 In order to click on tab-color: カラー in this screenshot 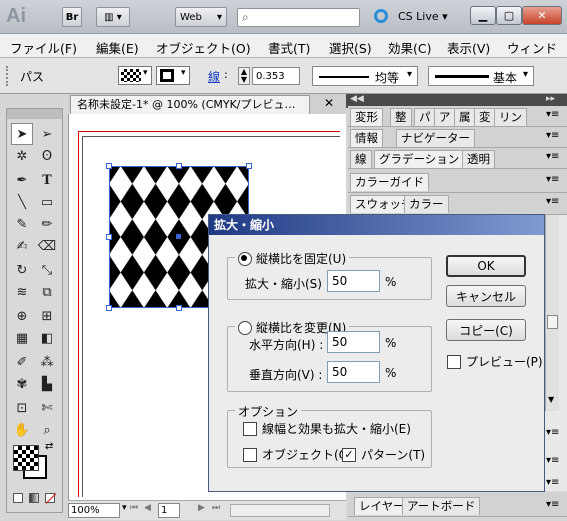, I will do `click(426, 204)`.